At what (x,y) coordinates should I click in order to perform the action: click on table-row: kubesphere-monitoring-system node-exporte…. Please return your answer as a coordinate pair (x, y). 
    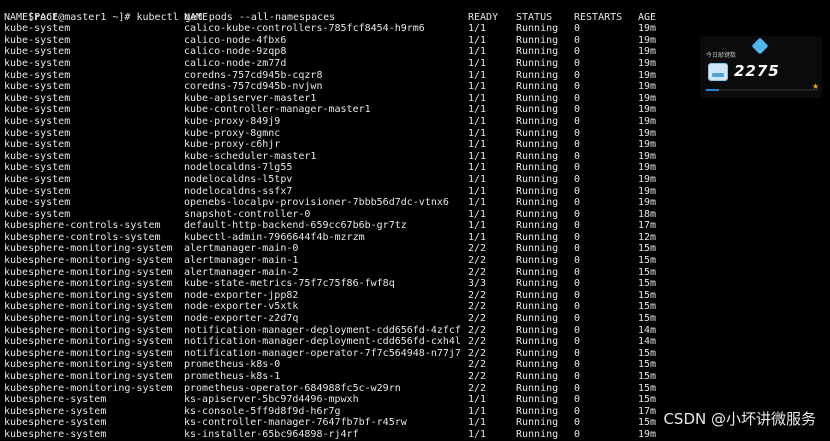
    Looking at the image, I should click on (417, 319).